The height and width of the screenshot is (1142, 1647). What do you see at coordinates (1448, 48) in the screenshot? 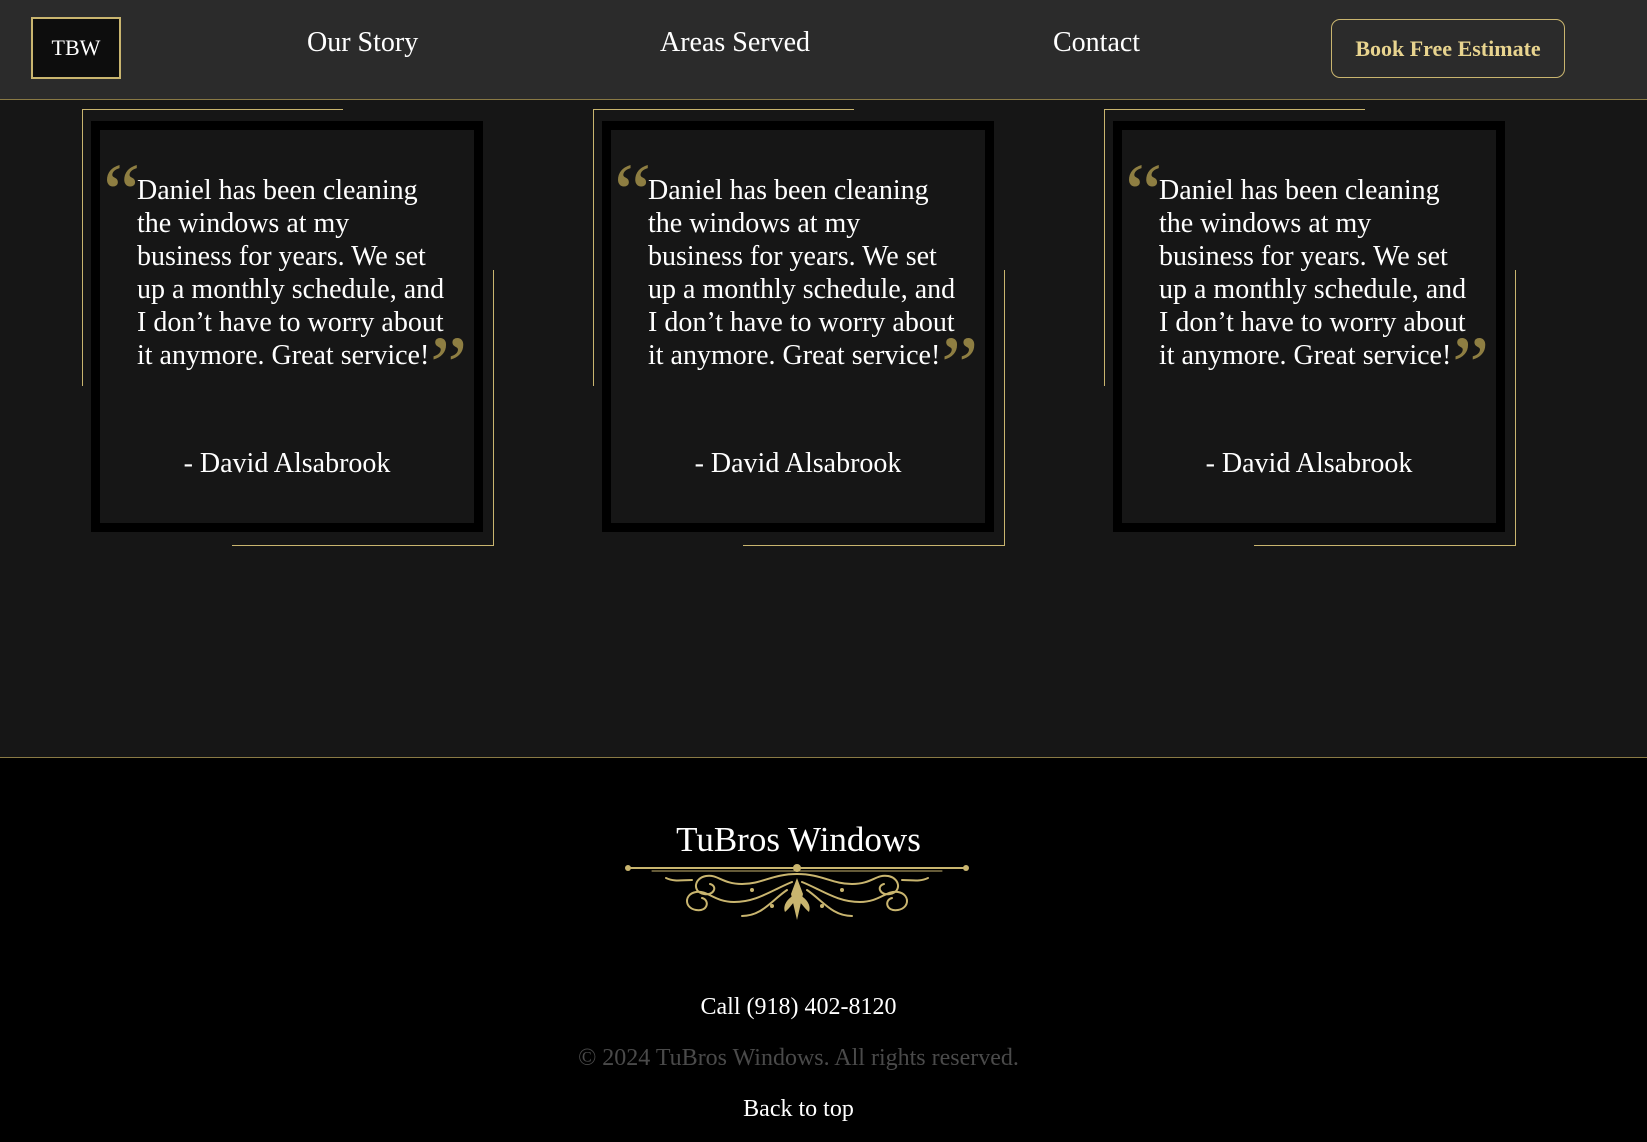
I see `book-free-estimate-button: Book Free Estimate` at bounding box center [1448, 48].